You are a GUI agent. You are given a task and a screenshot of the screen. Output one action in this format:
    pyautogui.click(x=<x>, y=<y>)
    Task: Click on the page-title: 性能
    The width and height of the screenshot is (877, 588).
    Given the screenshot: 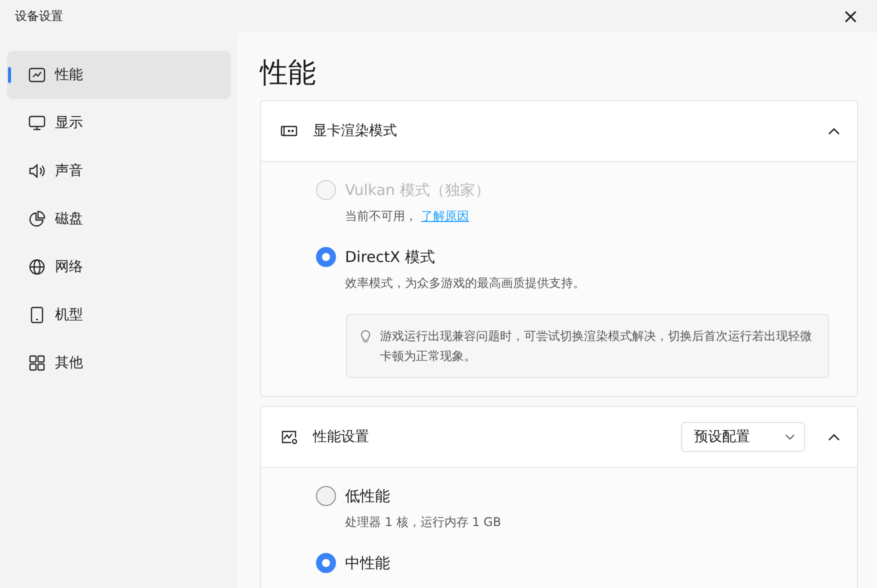 What is the action you would take?
    pyautogui.click(x=288, y=73)
    